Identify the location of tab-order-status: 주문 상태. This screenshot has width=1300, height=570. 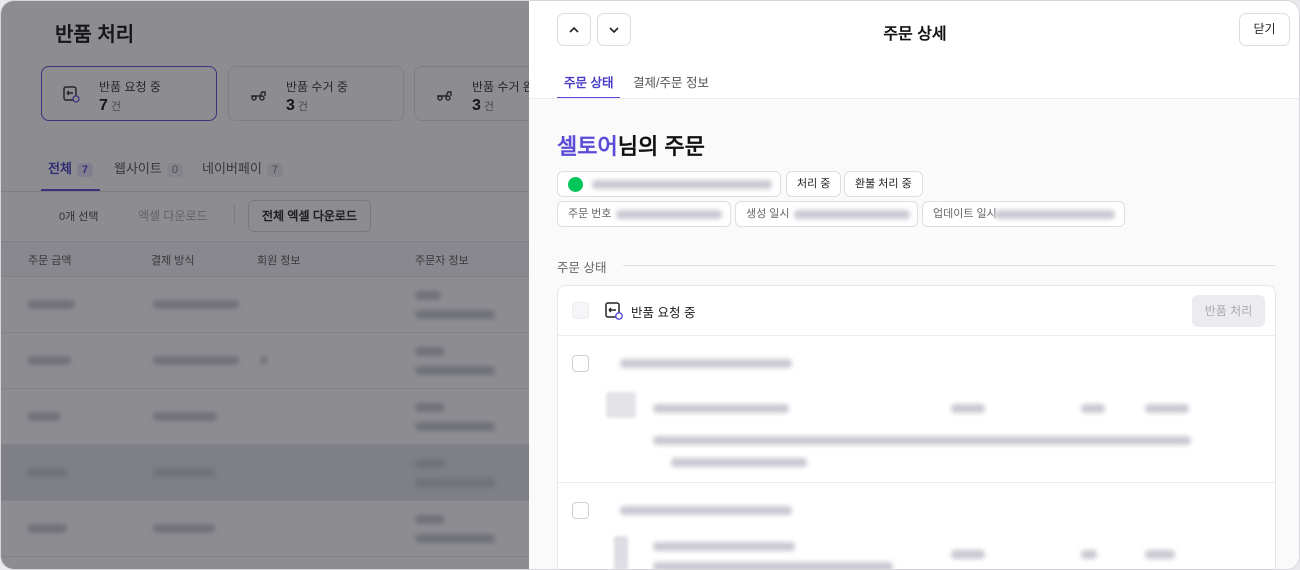
(589, 85).